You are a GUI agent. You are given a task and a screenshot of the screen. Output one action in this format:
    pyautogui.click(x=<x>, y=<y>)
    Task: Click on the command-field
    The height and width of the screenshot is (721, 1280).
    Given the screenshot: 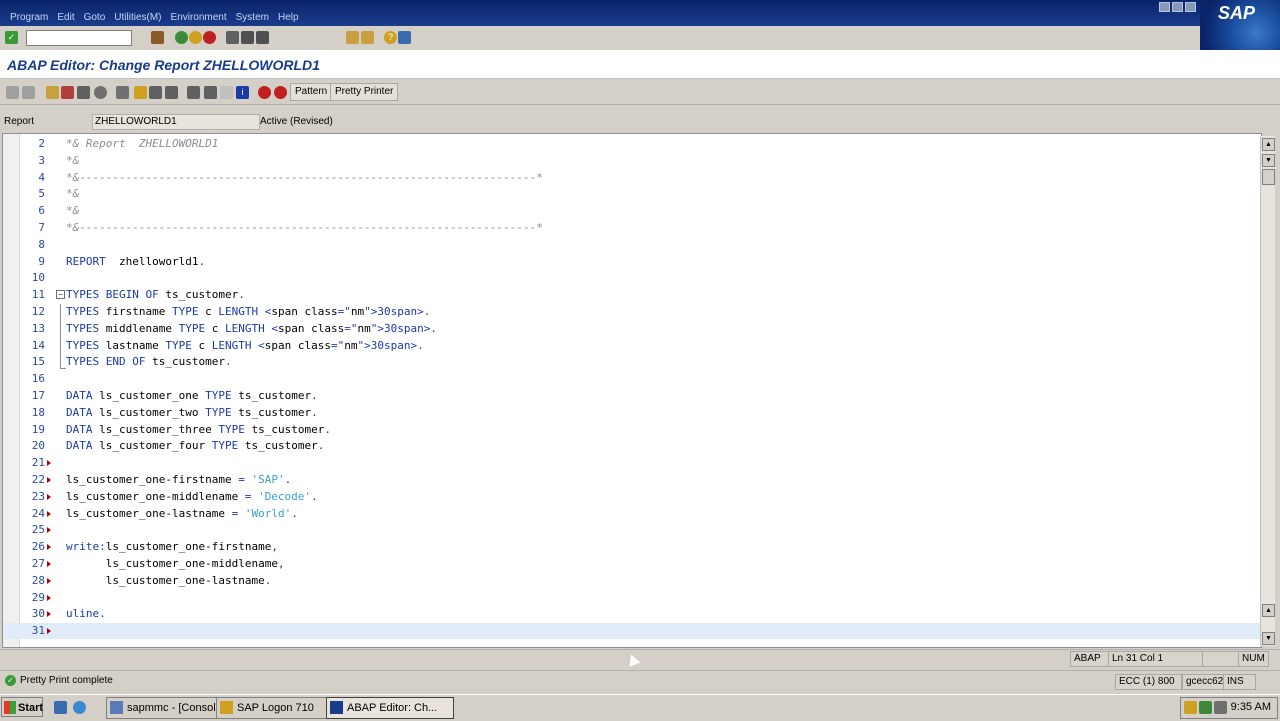 What is the action you would take?
    pyautogui.click(x=79, y=38)
    